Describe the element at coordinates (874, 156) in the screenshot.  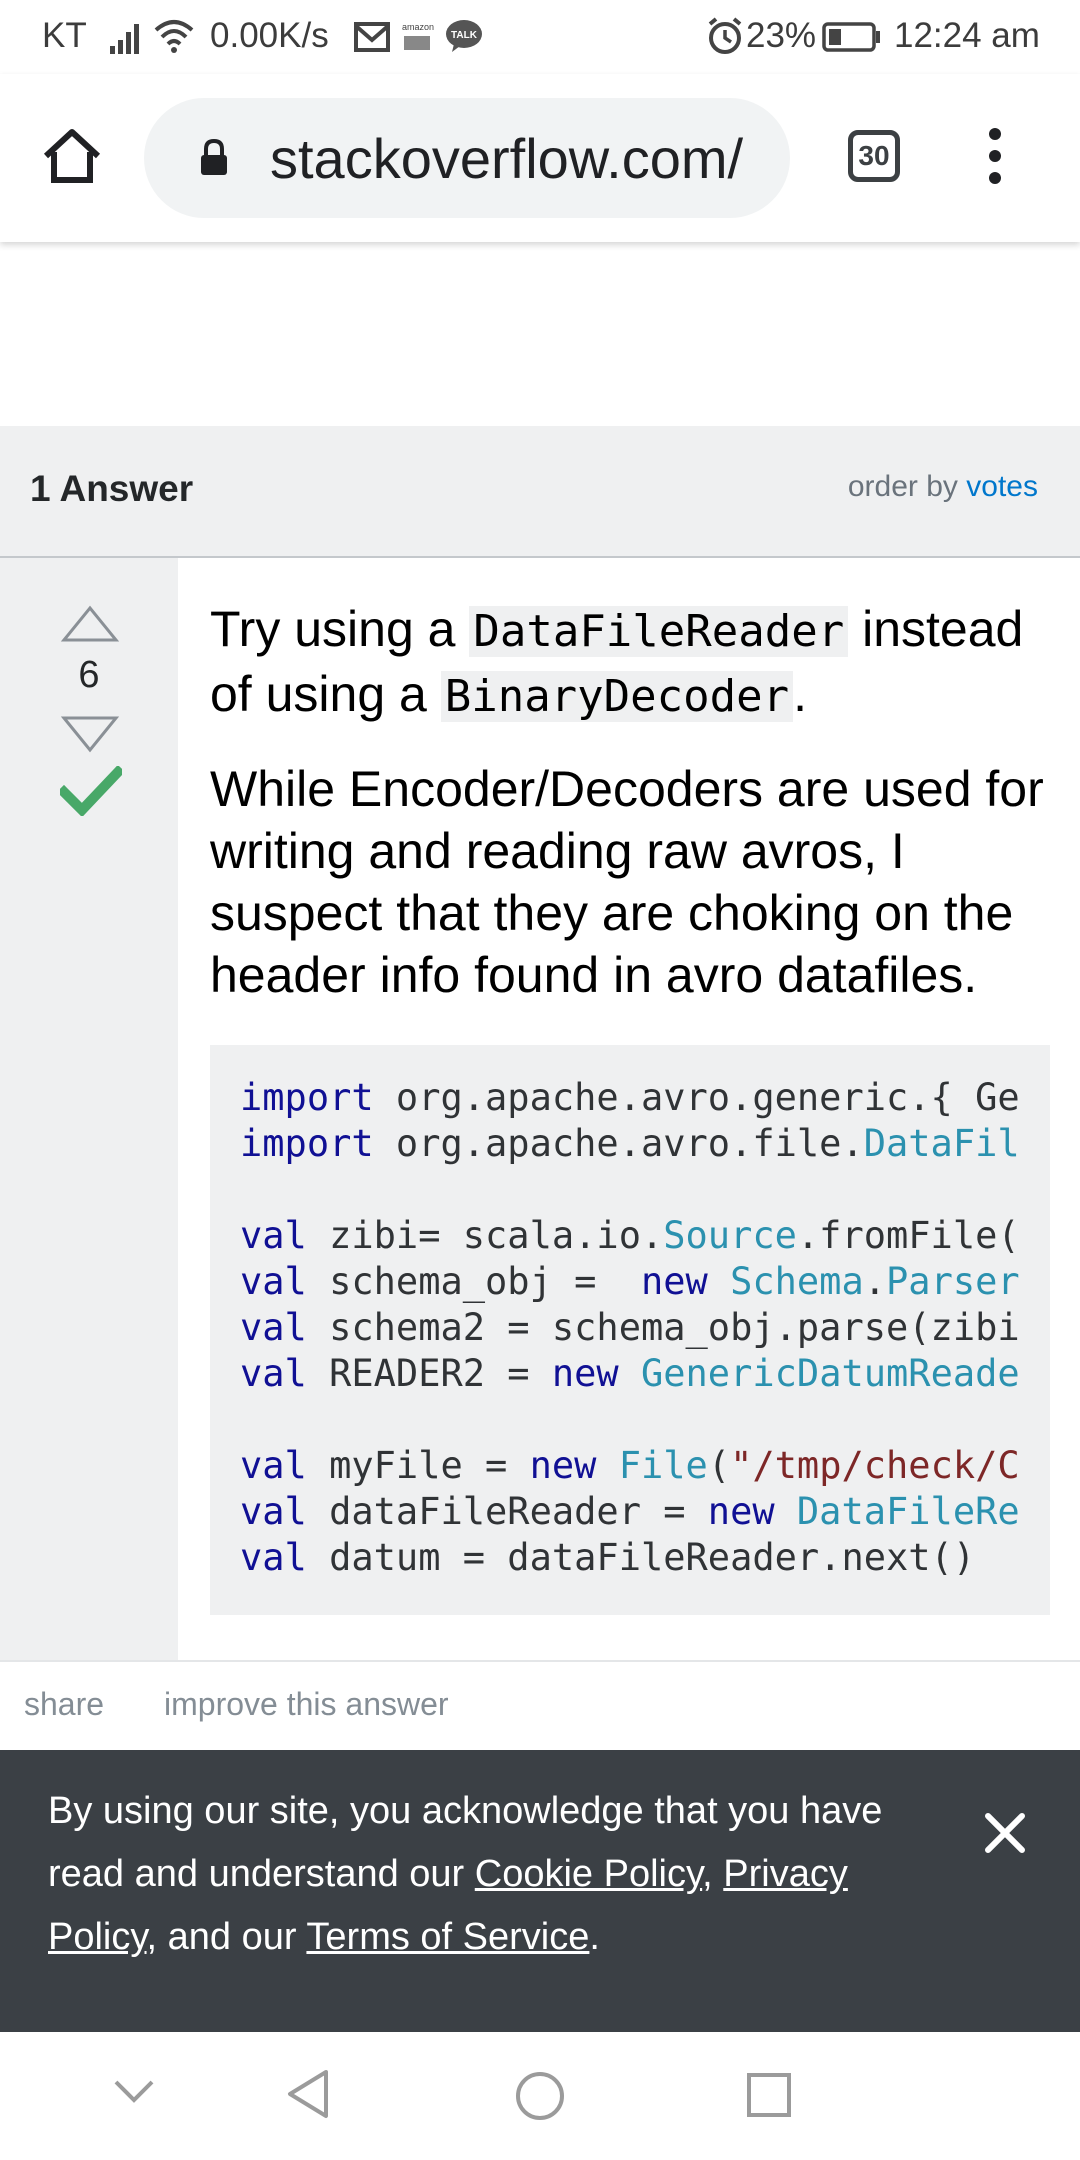
I see `tab-switcher-button: 30` at that location.